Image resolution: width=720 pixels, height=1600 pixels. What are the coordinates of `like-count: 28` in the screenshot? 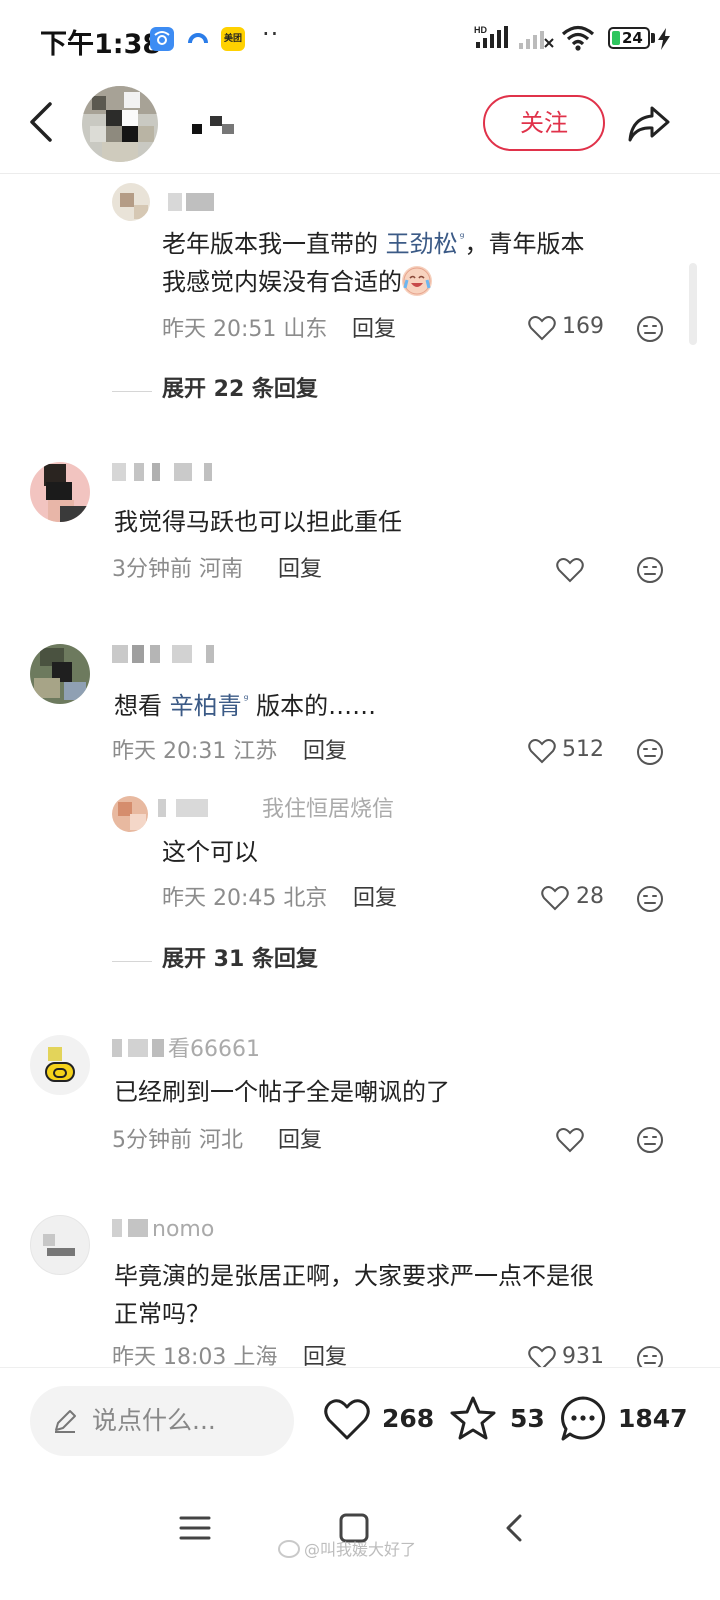 It's located at (590, 896).